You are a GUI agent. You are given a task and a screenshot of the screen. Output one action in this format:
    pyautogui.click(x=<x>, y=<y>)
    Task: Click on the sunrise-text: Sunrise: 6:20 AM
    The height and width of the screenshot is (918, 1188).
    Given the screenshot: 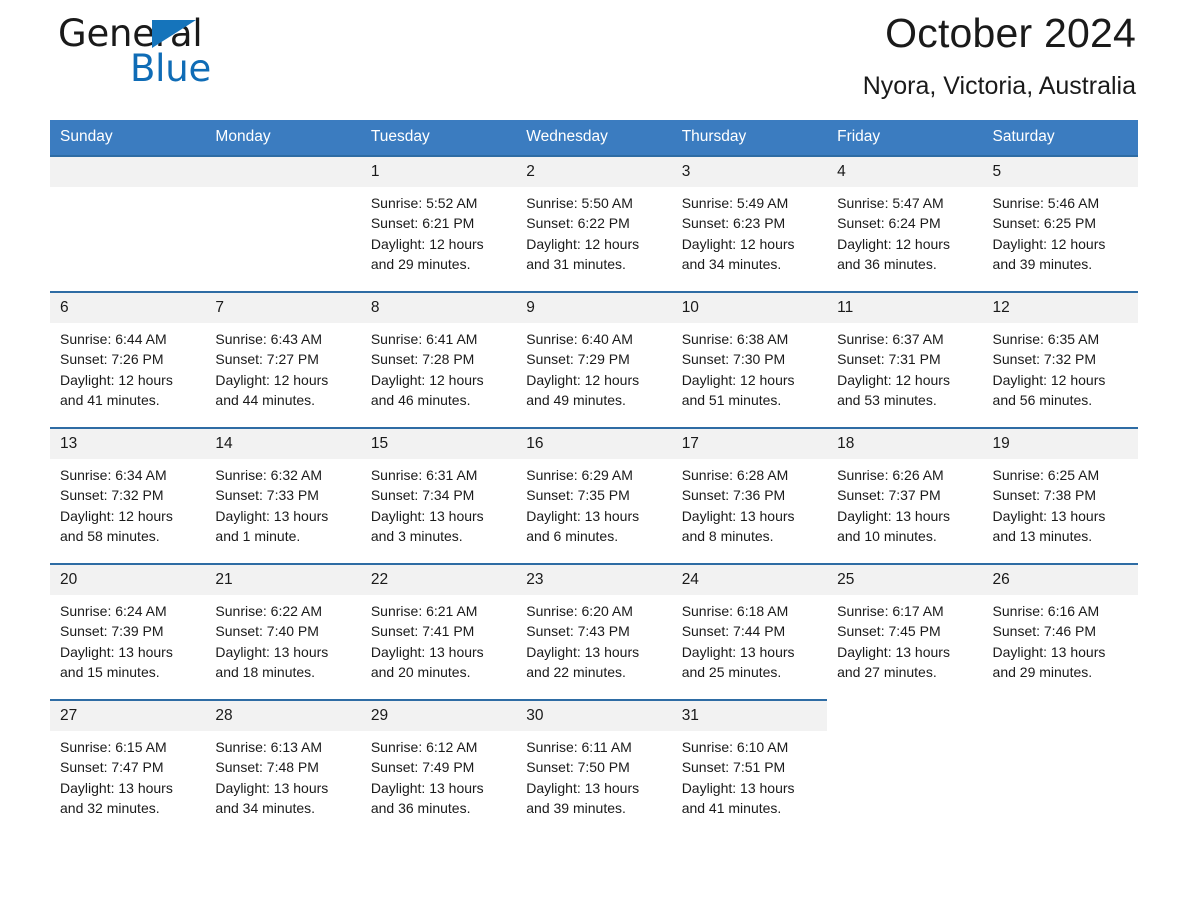 What is the action you would take?
    pyautogui.click(x=579, y=611)
    